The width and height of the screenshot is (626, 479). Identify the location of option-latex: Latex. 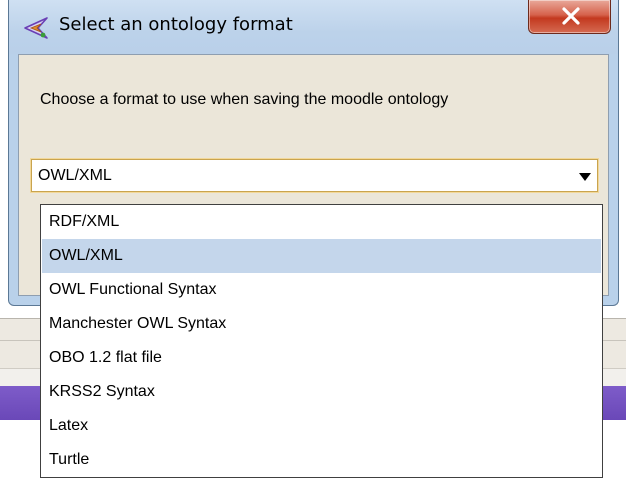
(321, 426).